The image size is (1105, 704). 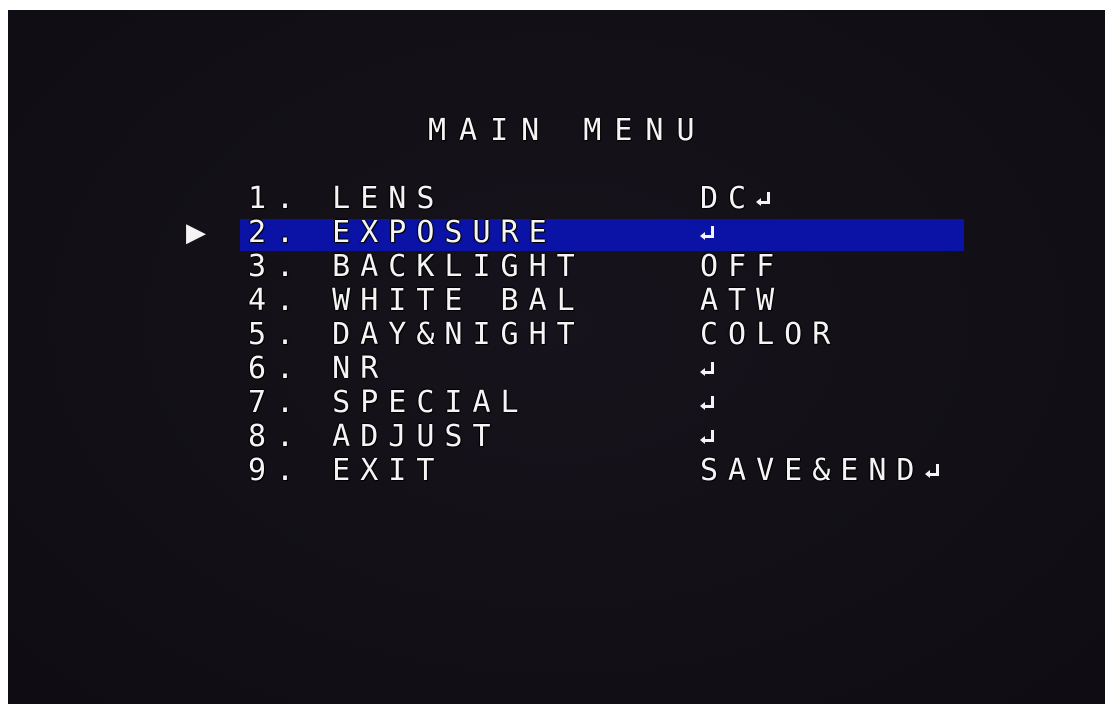 I want to click on menu-item-label: 9. EXIT, so click(x=346, y=470).